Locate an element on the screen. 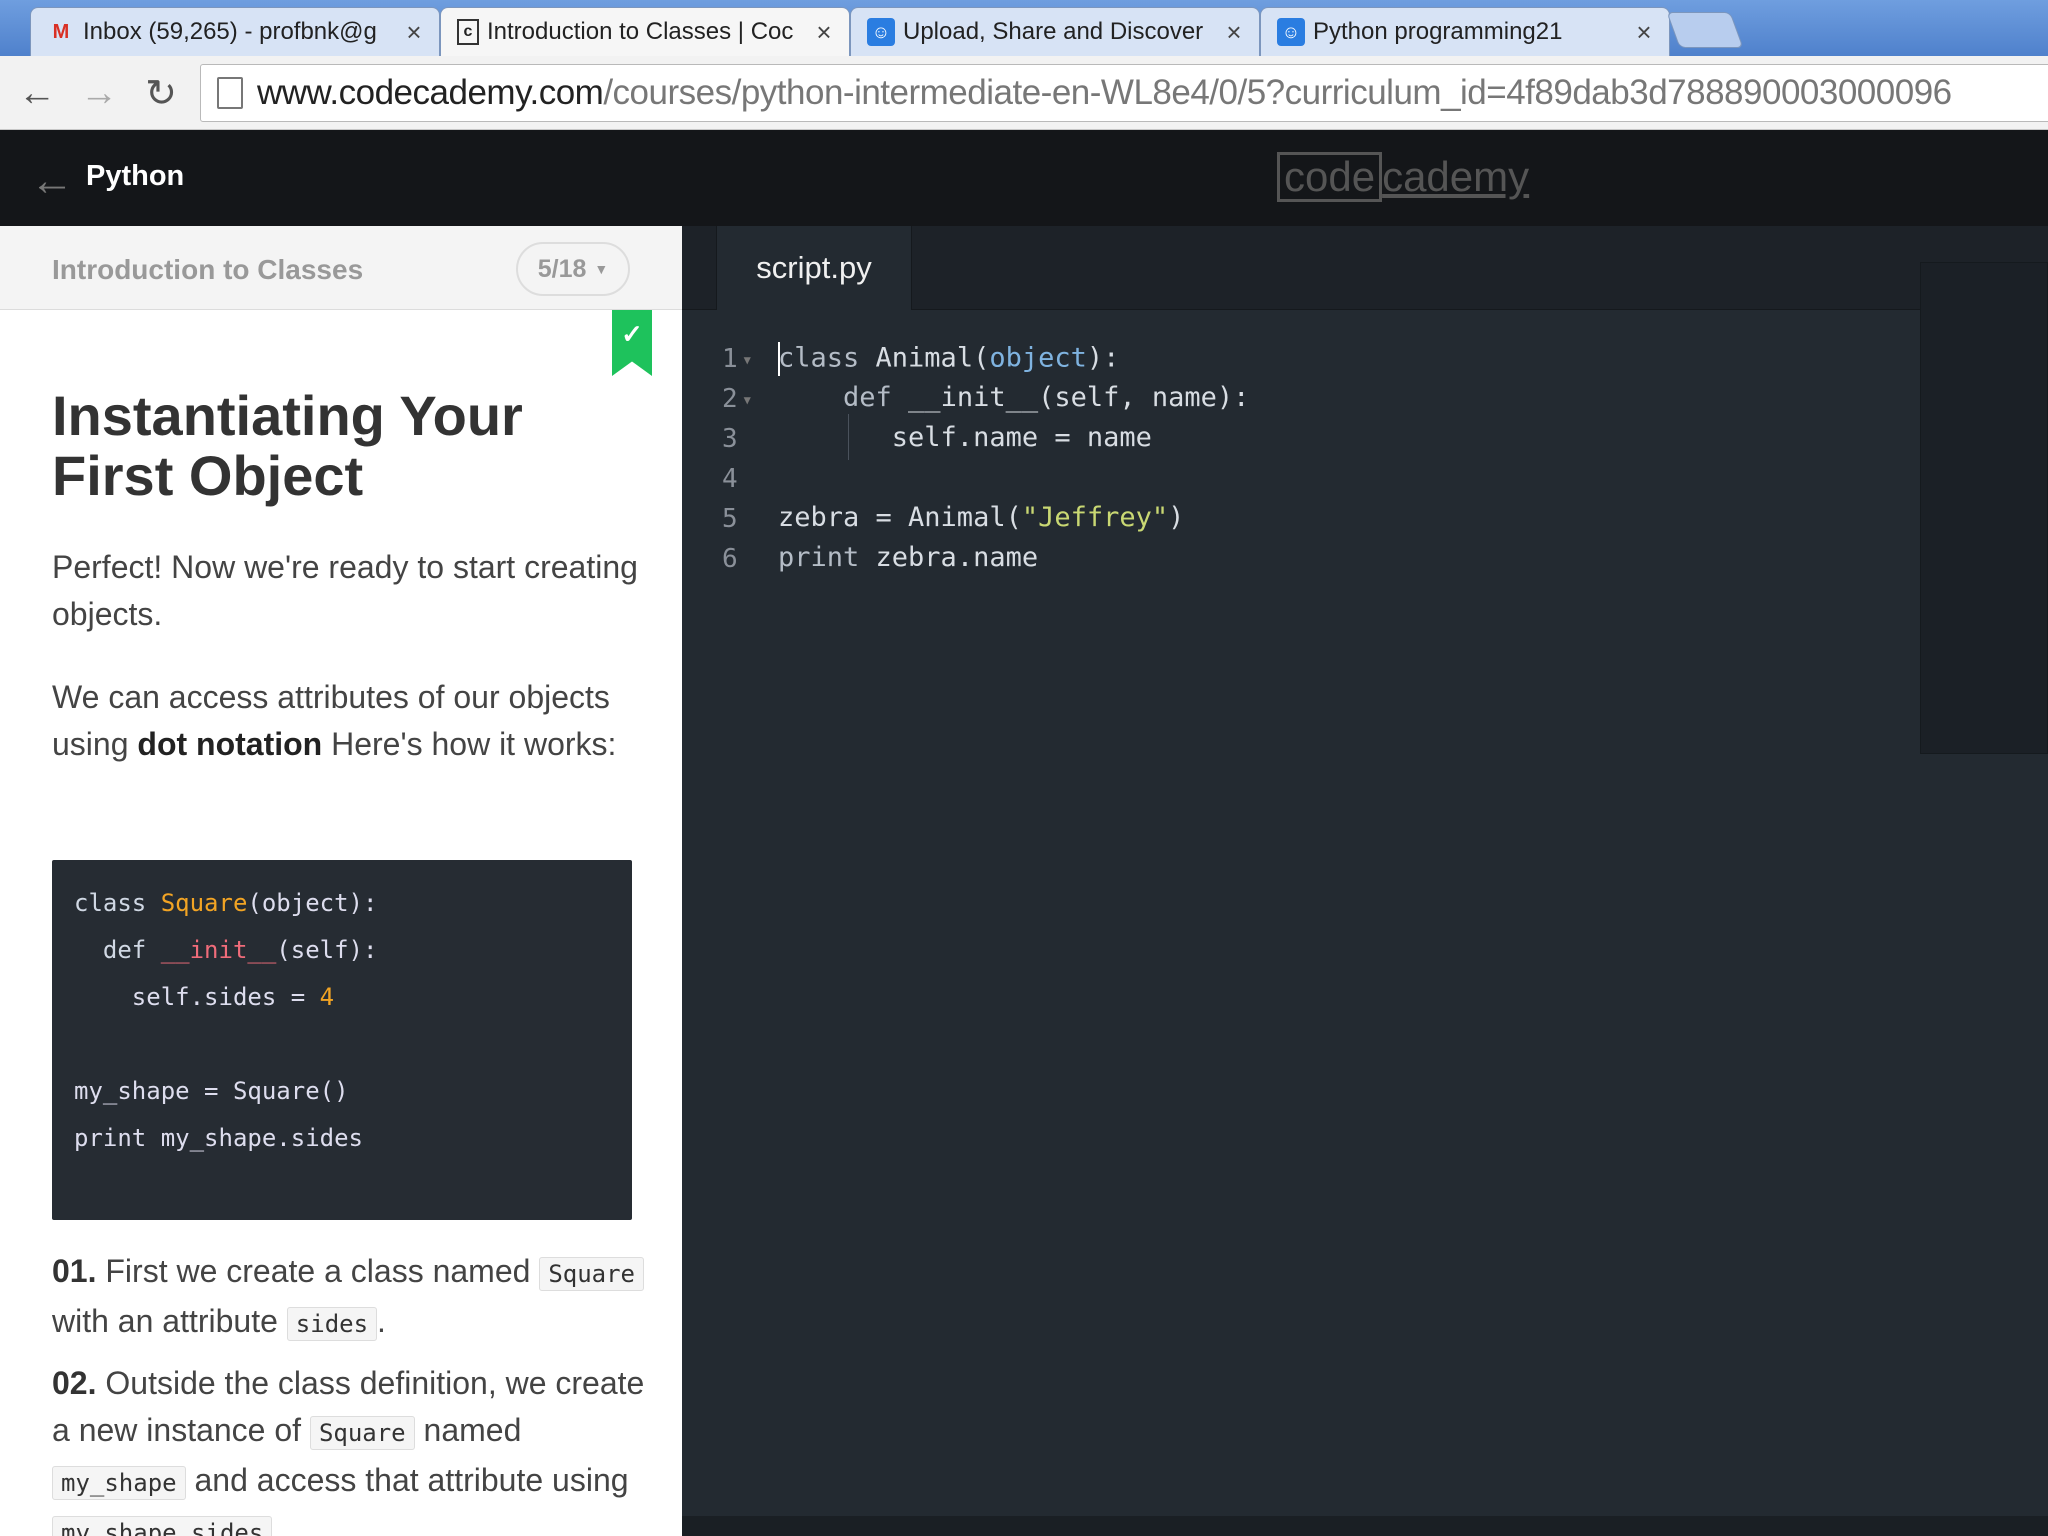 This screenshot has height=1536, width=2048. inline-code: Square is located at coordinates (592, 1274).